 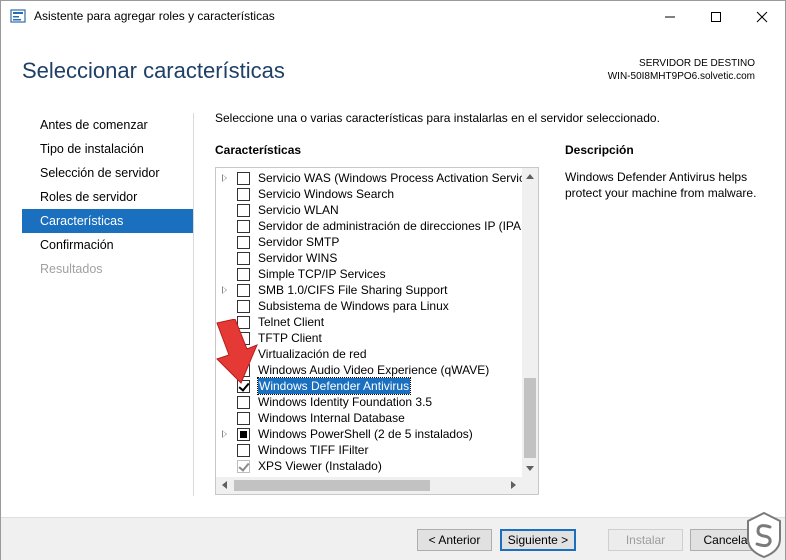 I want to click on nav-item-results: Resultados, so click(x=71, y=269).